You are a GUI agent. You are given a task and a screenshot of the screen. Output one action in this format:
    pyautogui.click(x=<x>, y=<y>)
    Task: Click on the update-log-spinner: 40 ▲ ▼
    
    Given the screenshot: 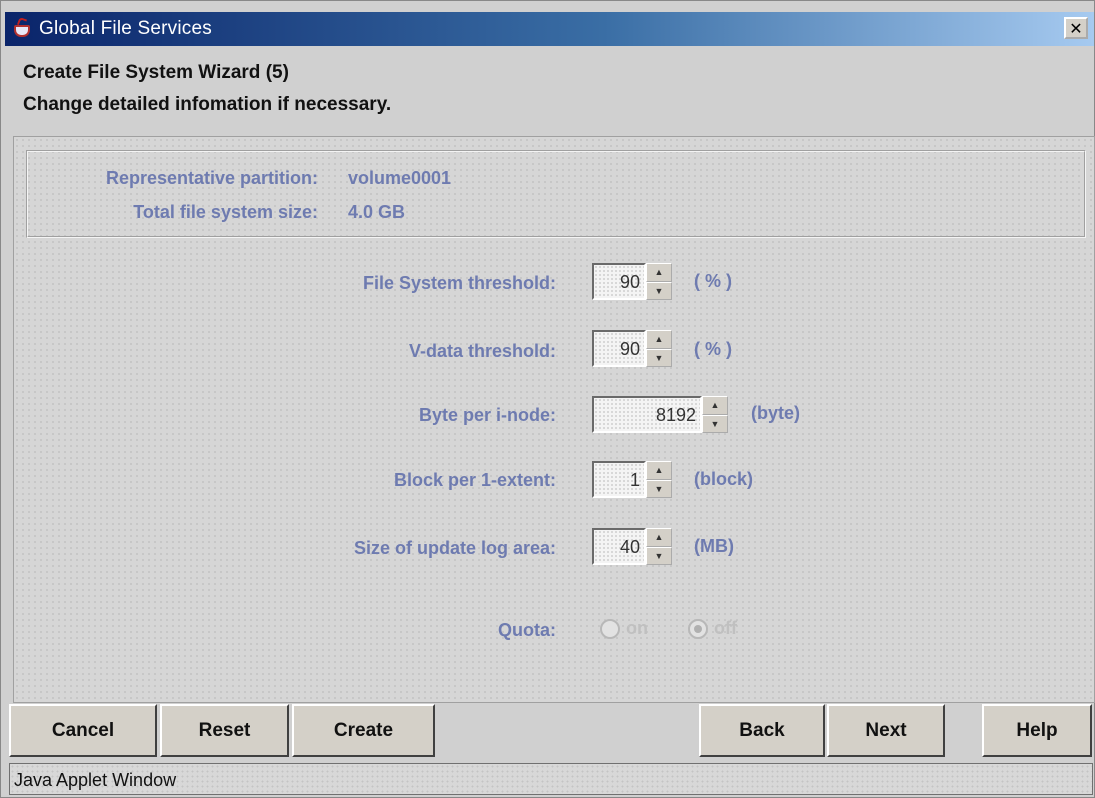 What is the action you would take?
    pyautogui.click(x=632, y=546)
    